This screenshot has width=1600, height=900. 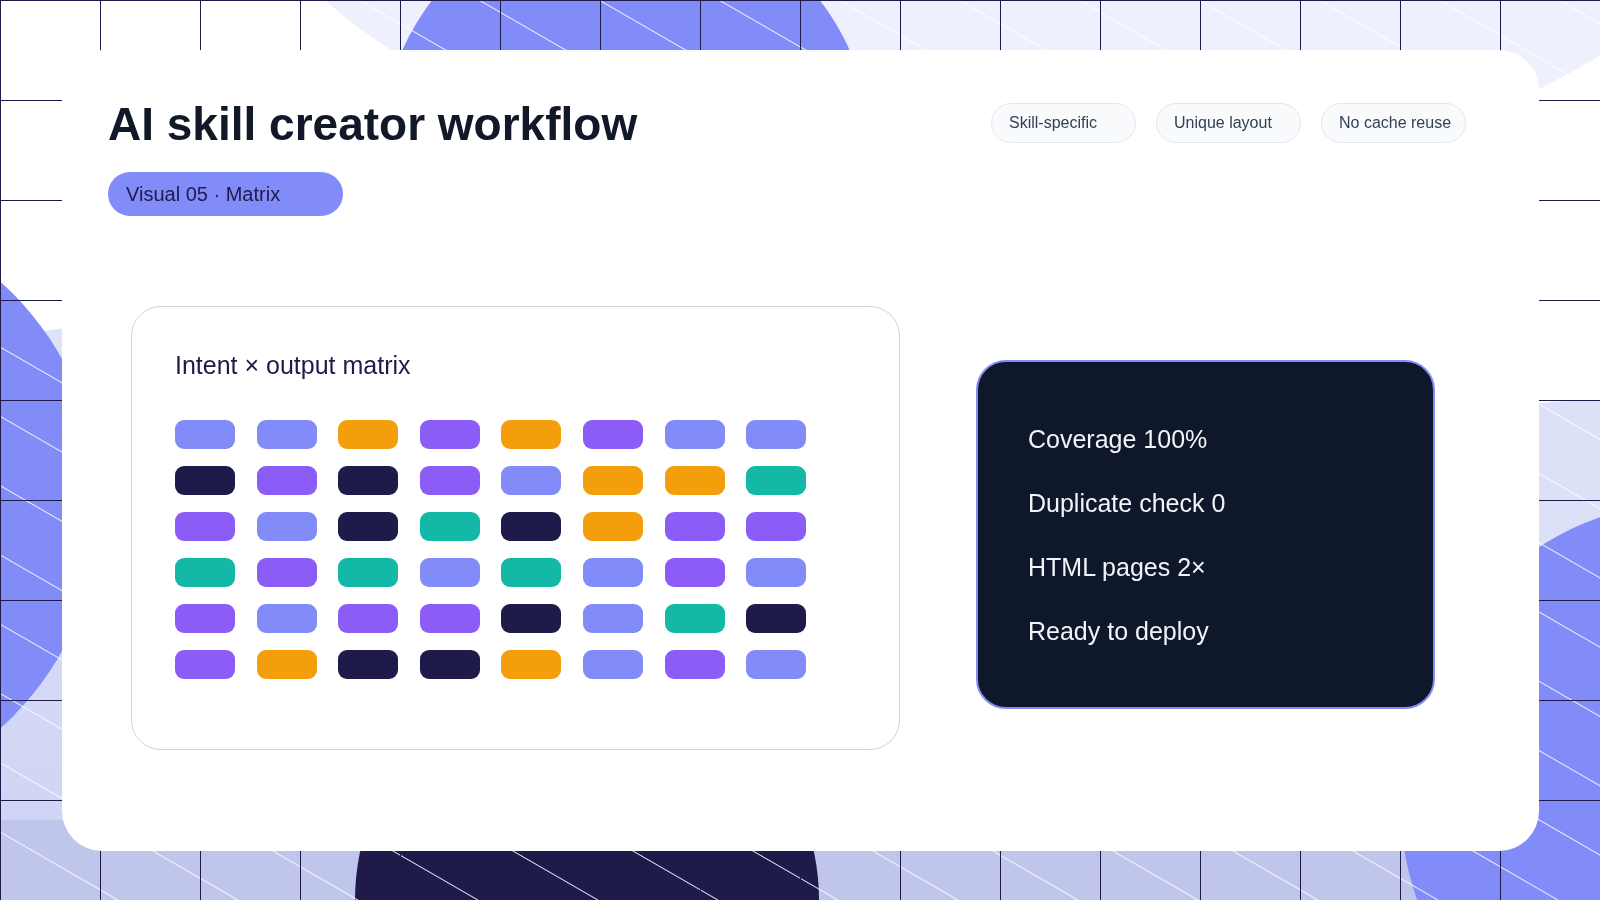 I want to click on tag-chip: No cache reuse, so click(x=1393, y=123).